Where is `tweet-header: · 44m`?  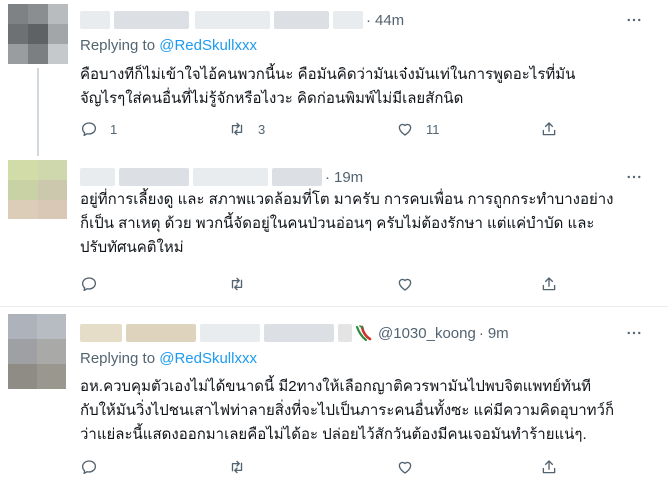
tweet-header: · 44m is located at coordinates (242, 20).